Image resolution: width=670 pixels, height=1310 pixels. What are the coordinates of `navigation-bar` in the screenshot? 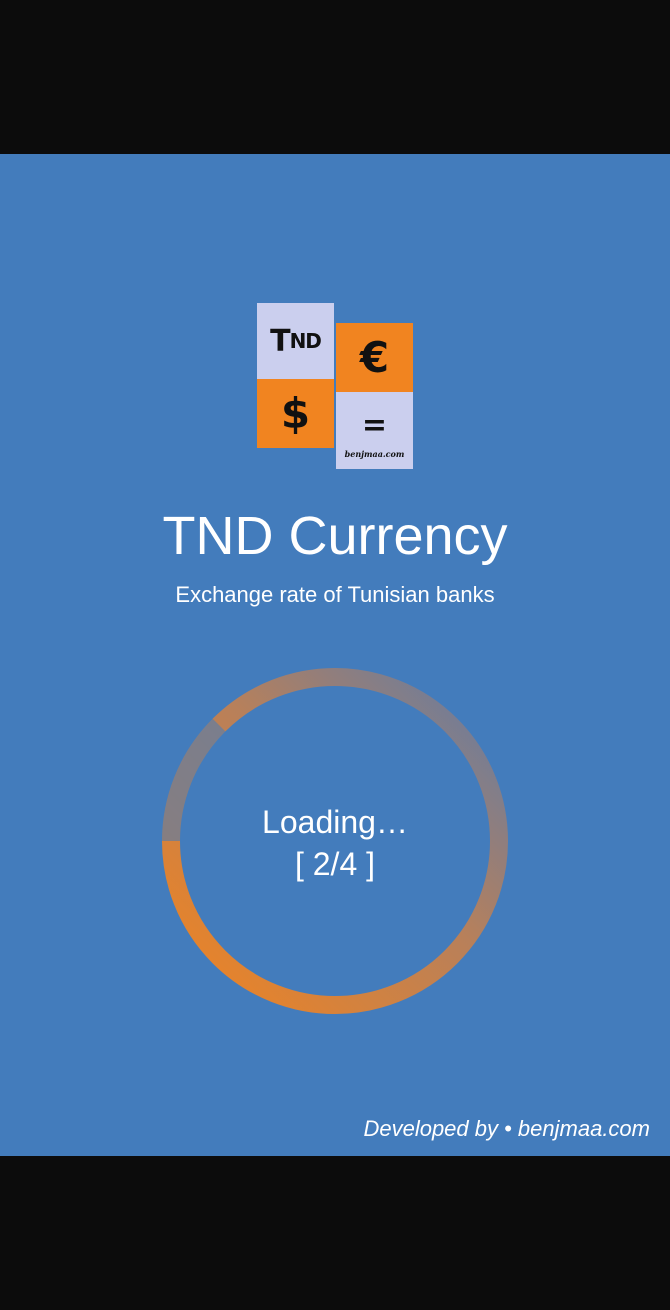 It's located at (335, 1233).